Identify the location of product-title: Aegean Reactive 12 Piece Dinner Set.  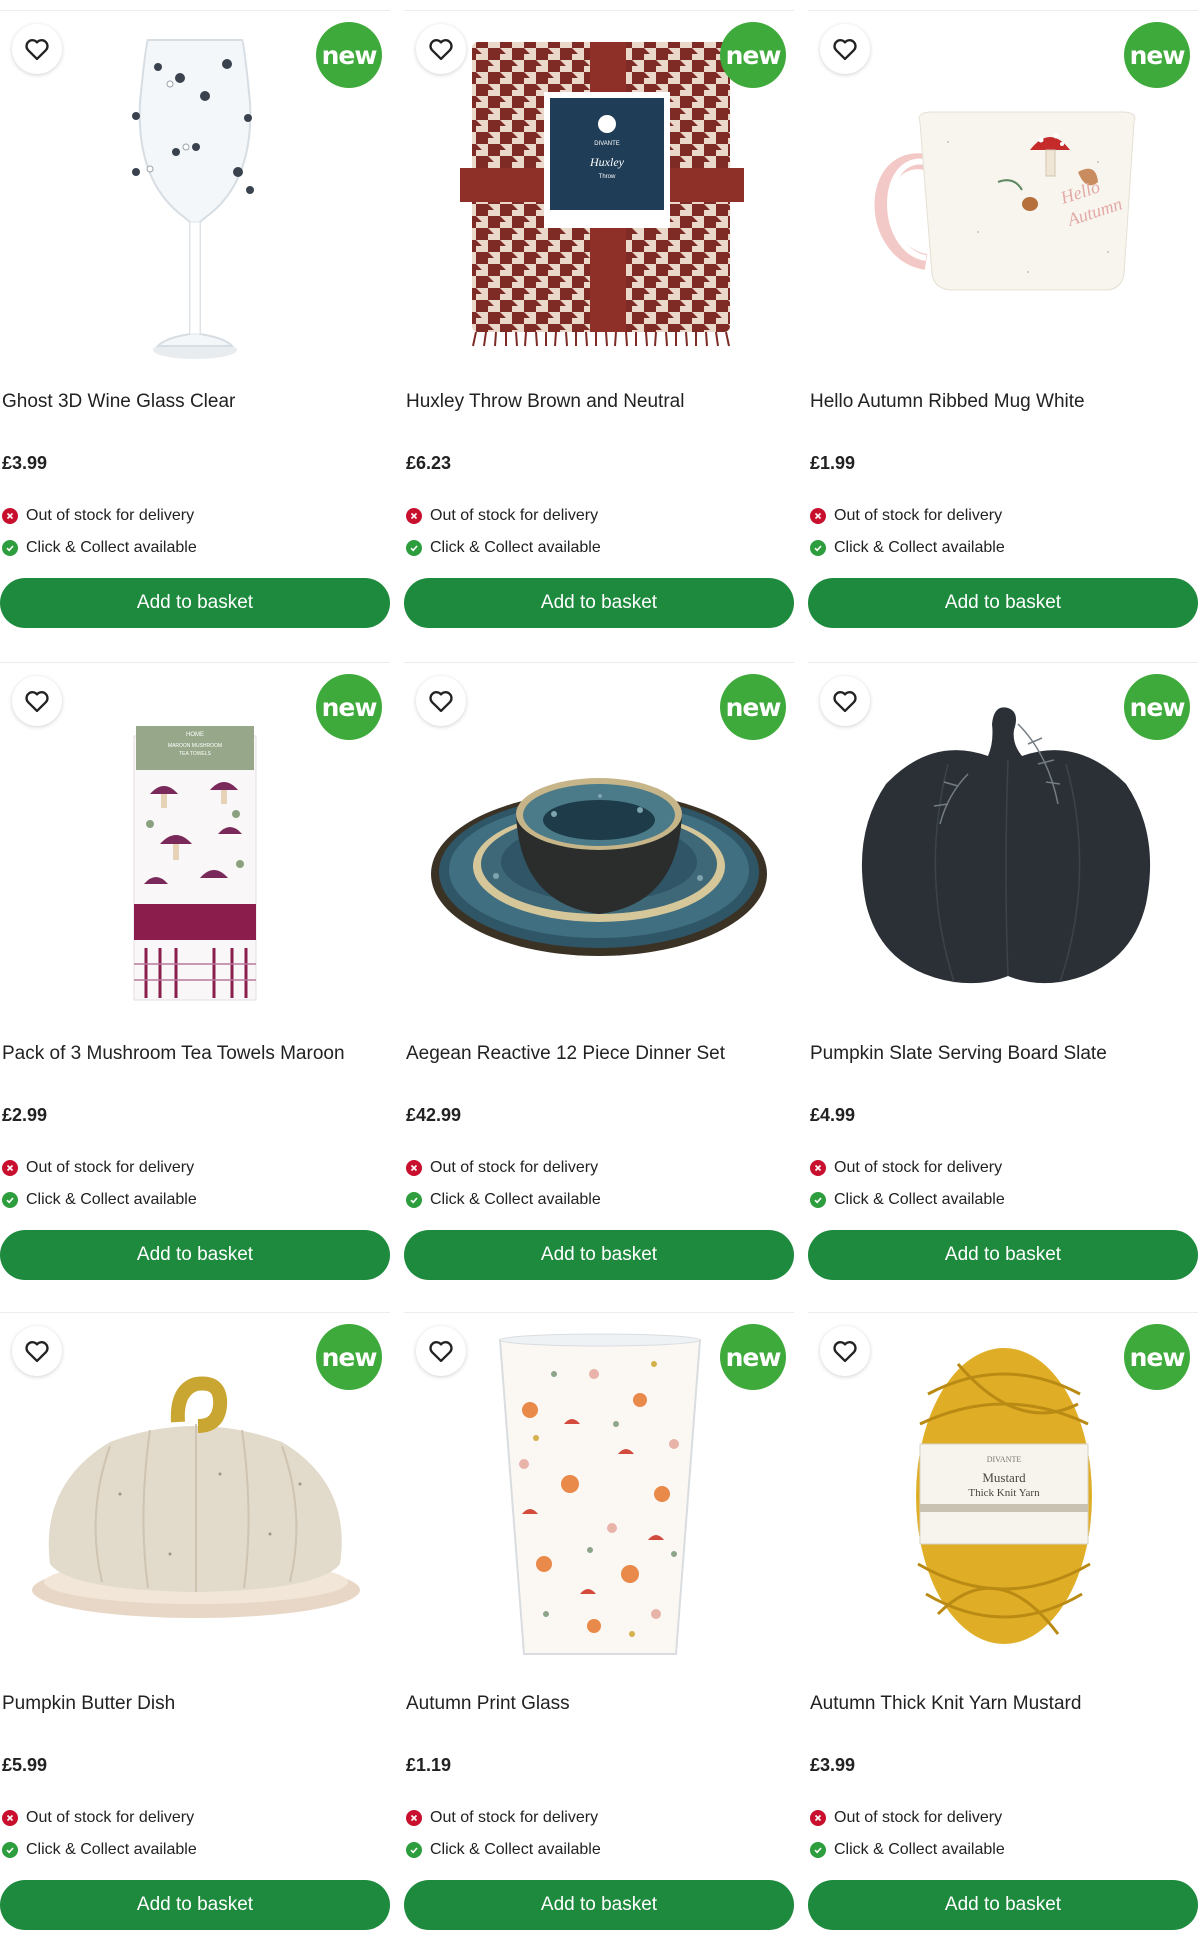
(598, 1054).